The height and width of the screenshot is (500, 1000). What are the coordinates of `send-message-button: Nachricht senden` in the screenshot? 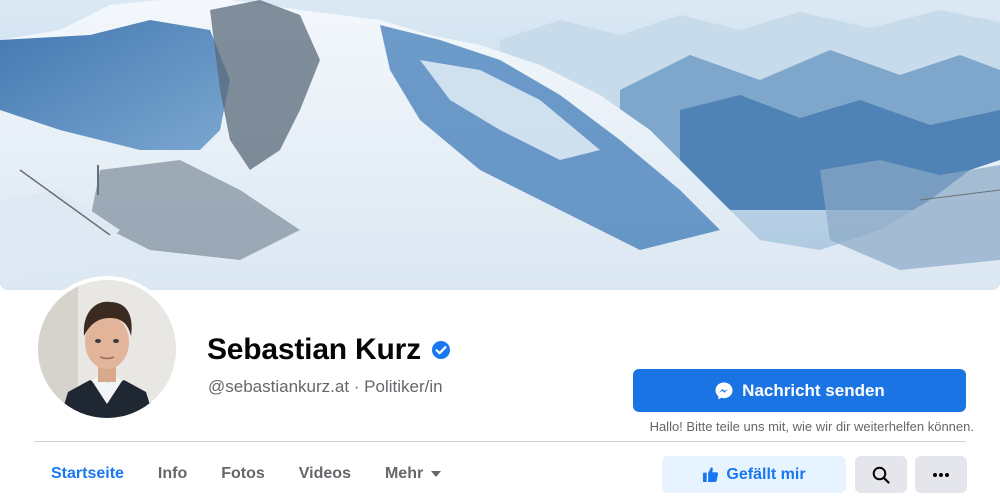 It's located at (799, 390).